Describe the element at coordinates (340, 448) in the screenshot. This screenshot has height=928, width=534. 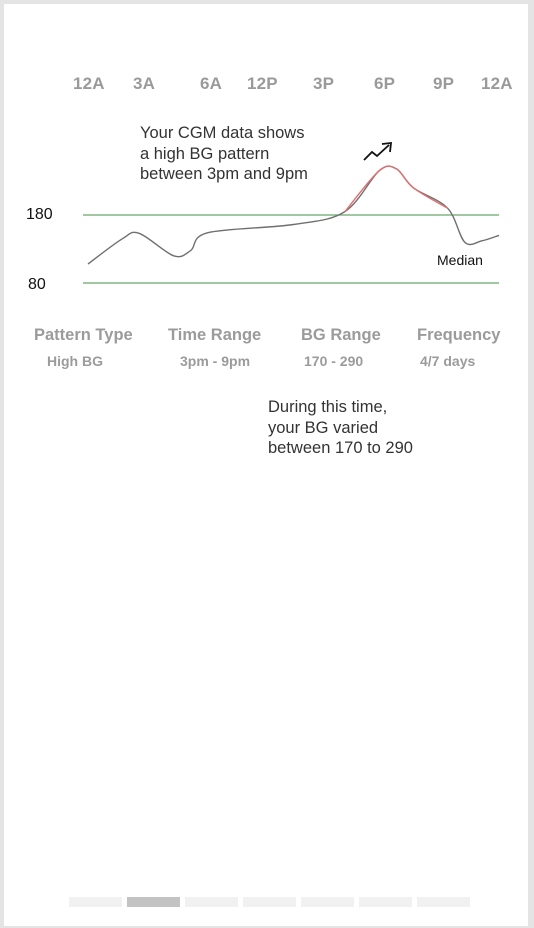
I see `detail-line: between 170 to 290` at that location.